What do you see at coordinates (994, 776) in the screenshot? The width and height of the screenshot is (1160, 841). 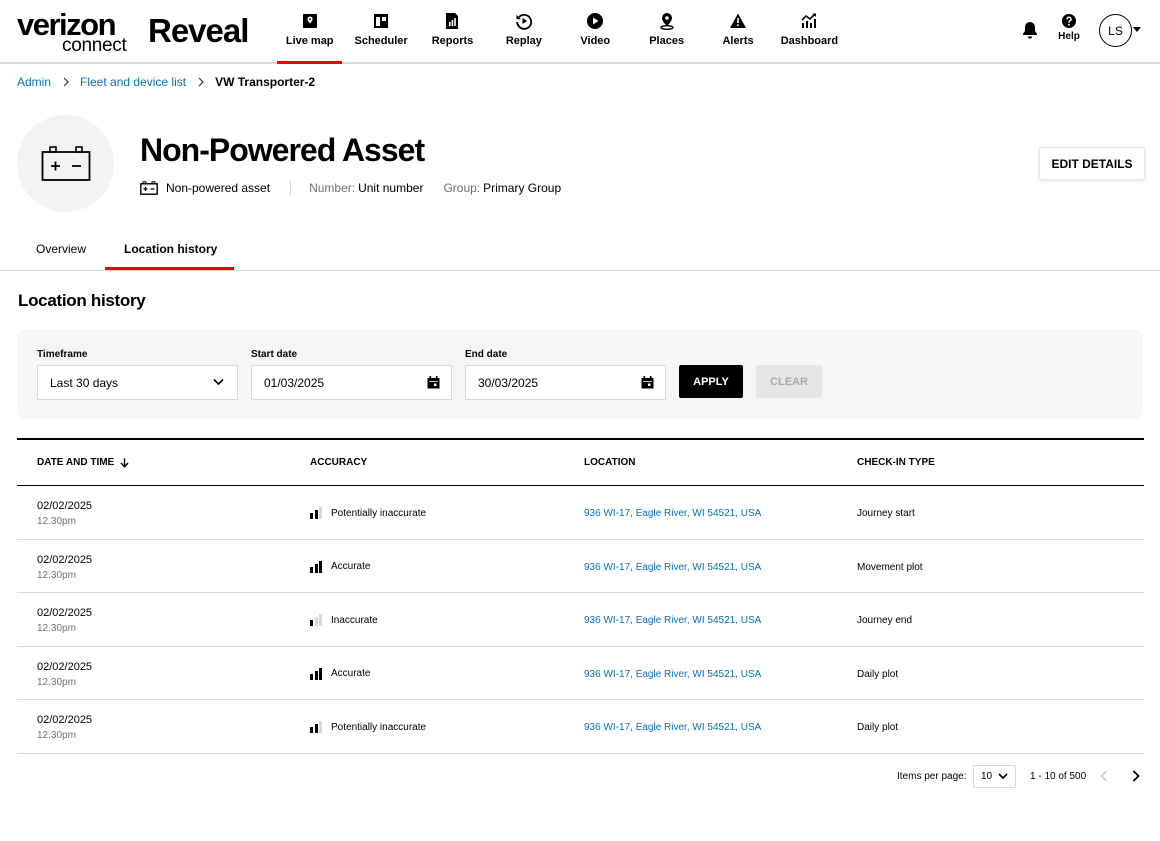 I see `items-per-page-select: 10` at bounding box center [994, 776].